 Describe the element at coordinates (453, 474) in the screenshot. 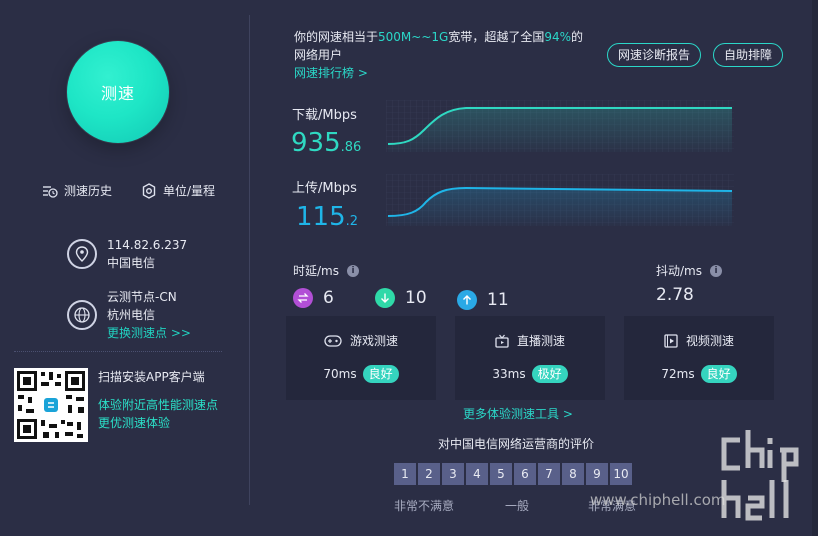

I see `rating-3: 3` at that location.